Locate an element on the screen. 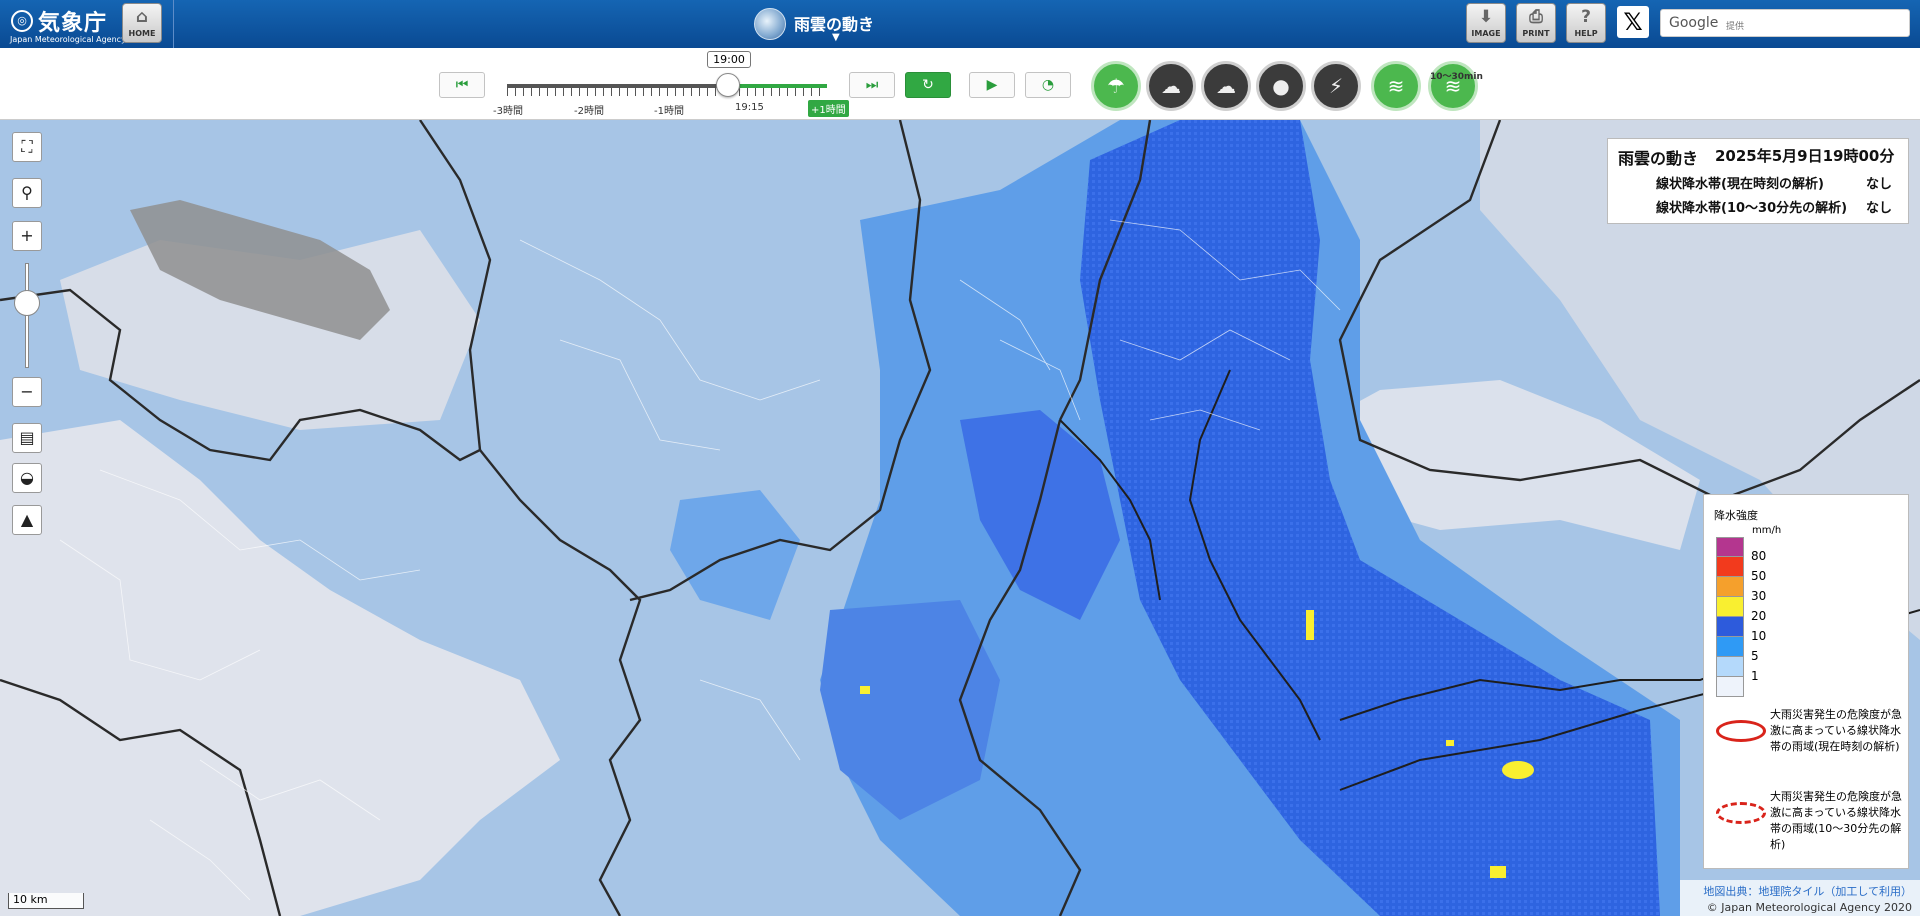 The image size is (1920, 916). linear-band-forecast-symbol is located at coordinates (1741, 813).